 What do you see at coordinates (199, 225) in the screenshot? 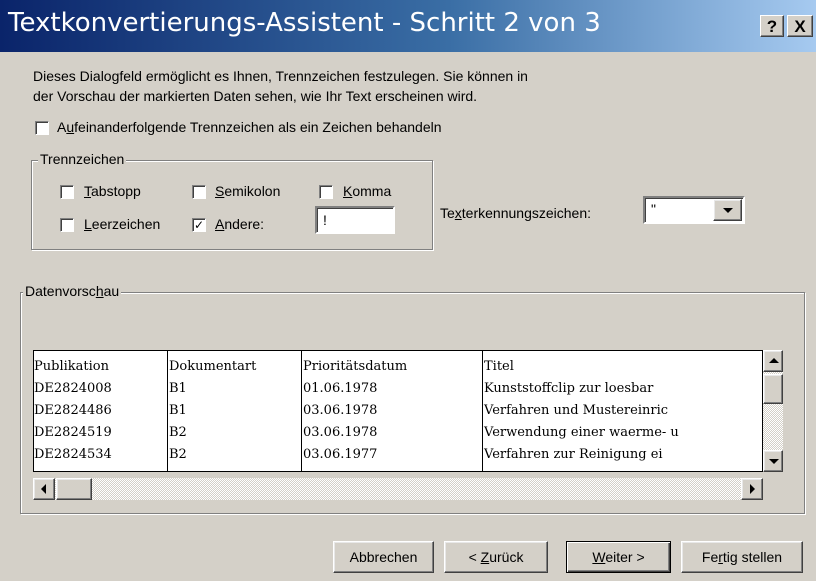
I see `other-checkbox: ✓` at bounding box center [199, 225].